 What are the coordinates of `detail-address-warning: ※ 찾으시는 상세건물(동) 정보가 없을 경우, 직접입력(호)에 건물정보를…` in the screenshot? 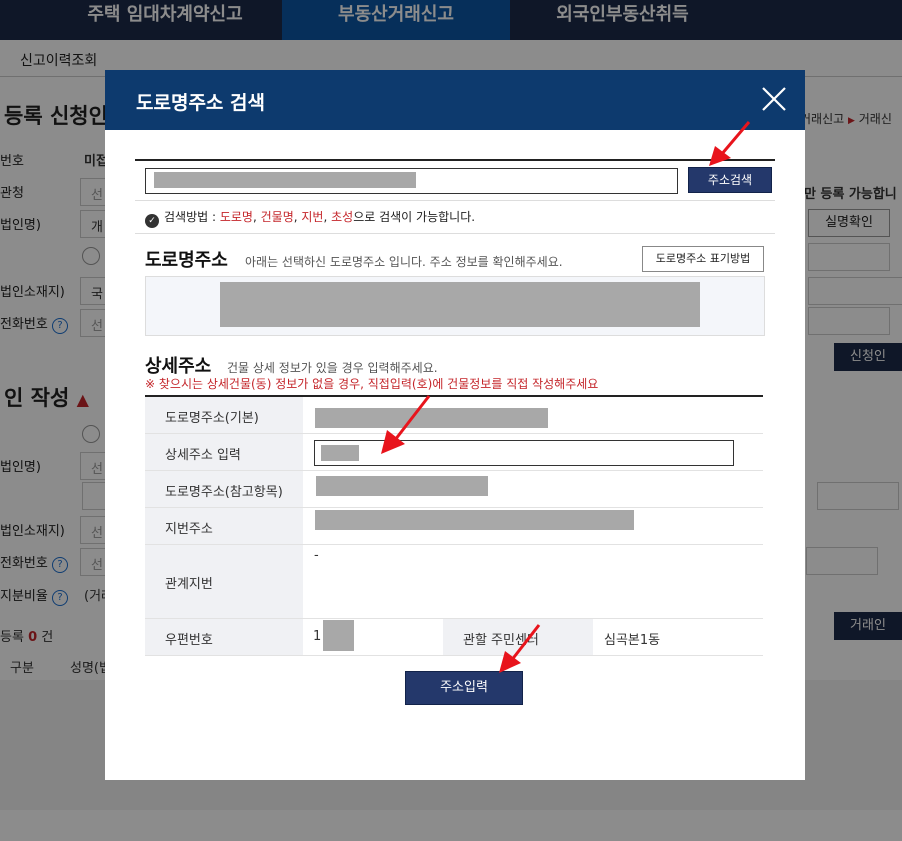 It's located at (372, 384).